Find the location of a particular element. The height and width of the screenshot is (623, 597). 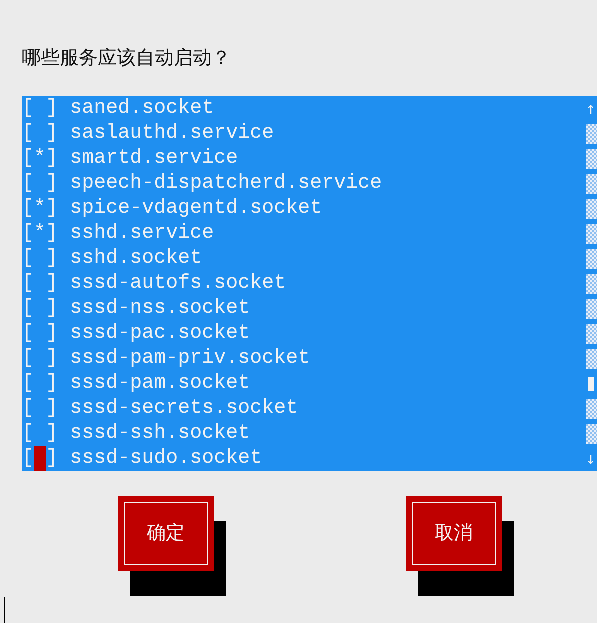

service-label: sssd-sudo.socket is located at coordinates (166, 458).